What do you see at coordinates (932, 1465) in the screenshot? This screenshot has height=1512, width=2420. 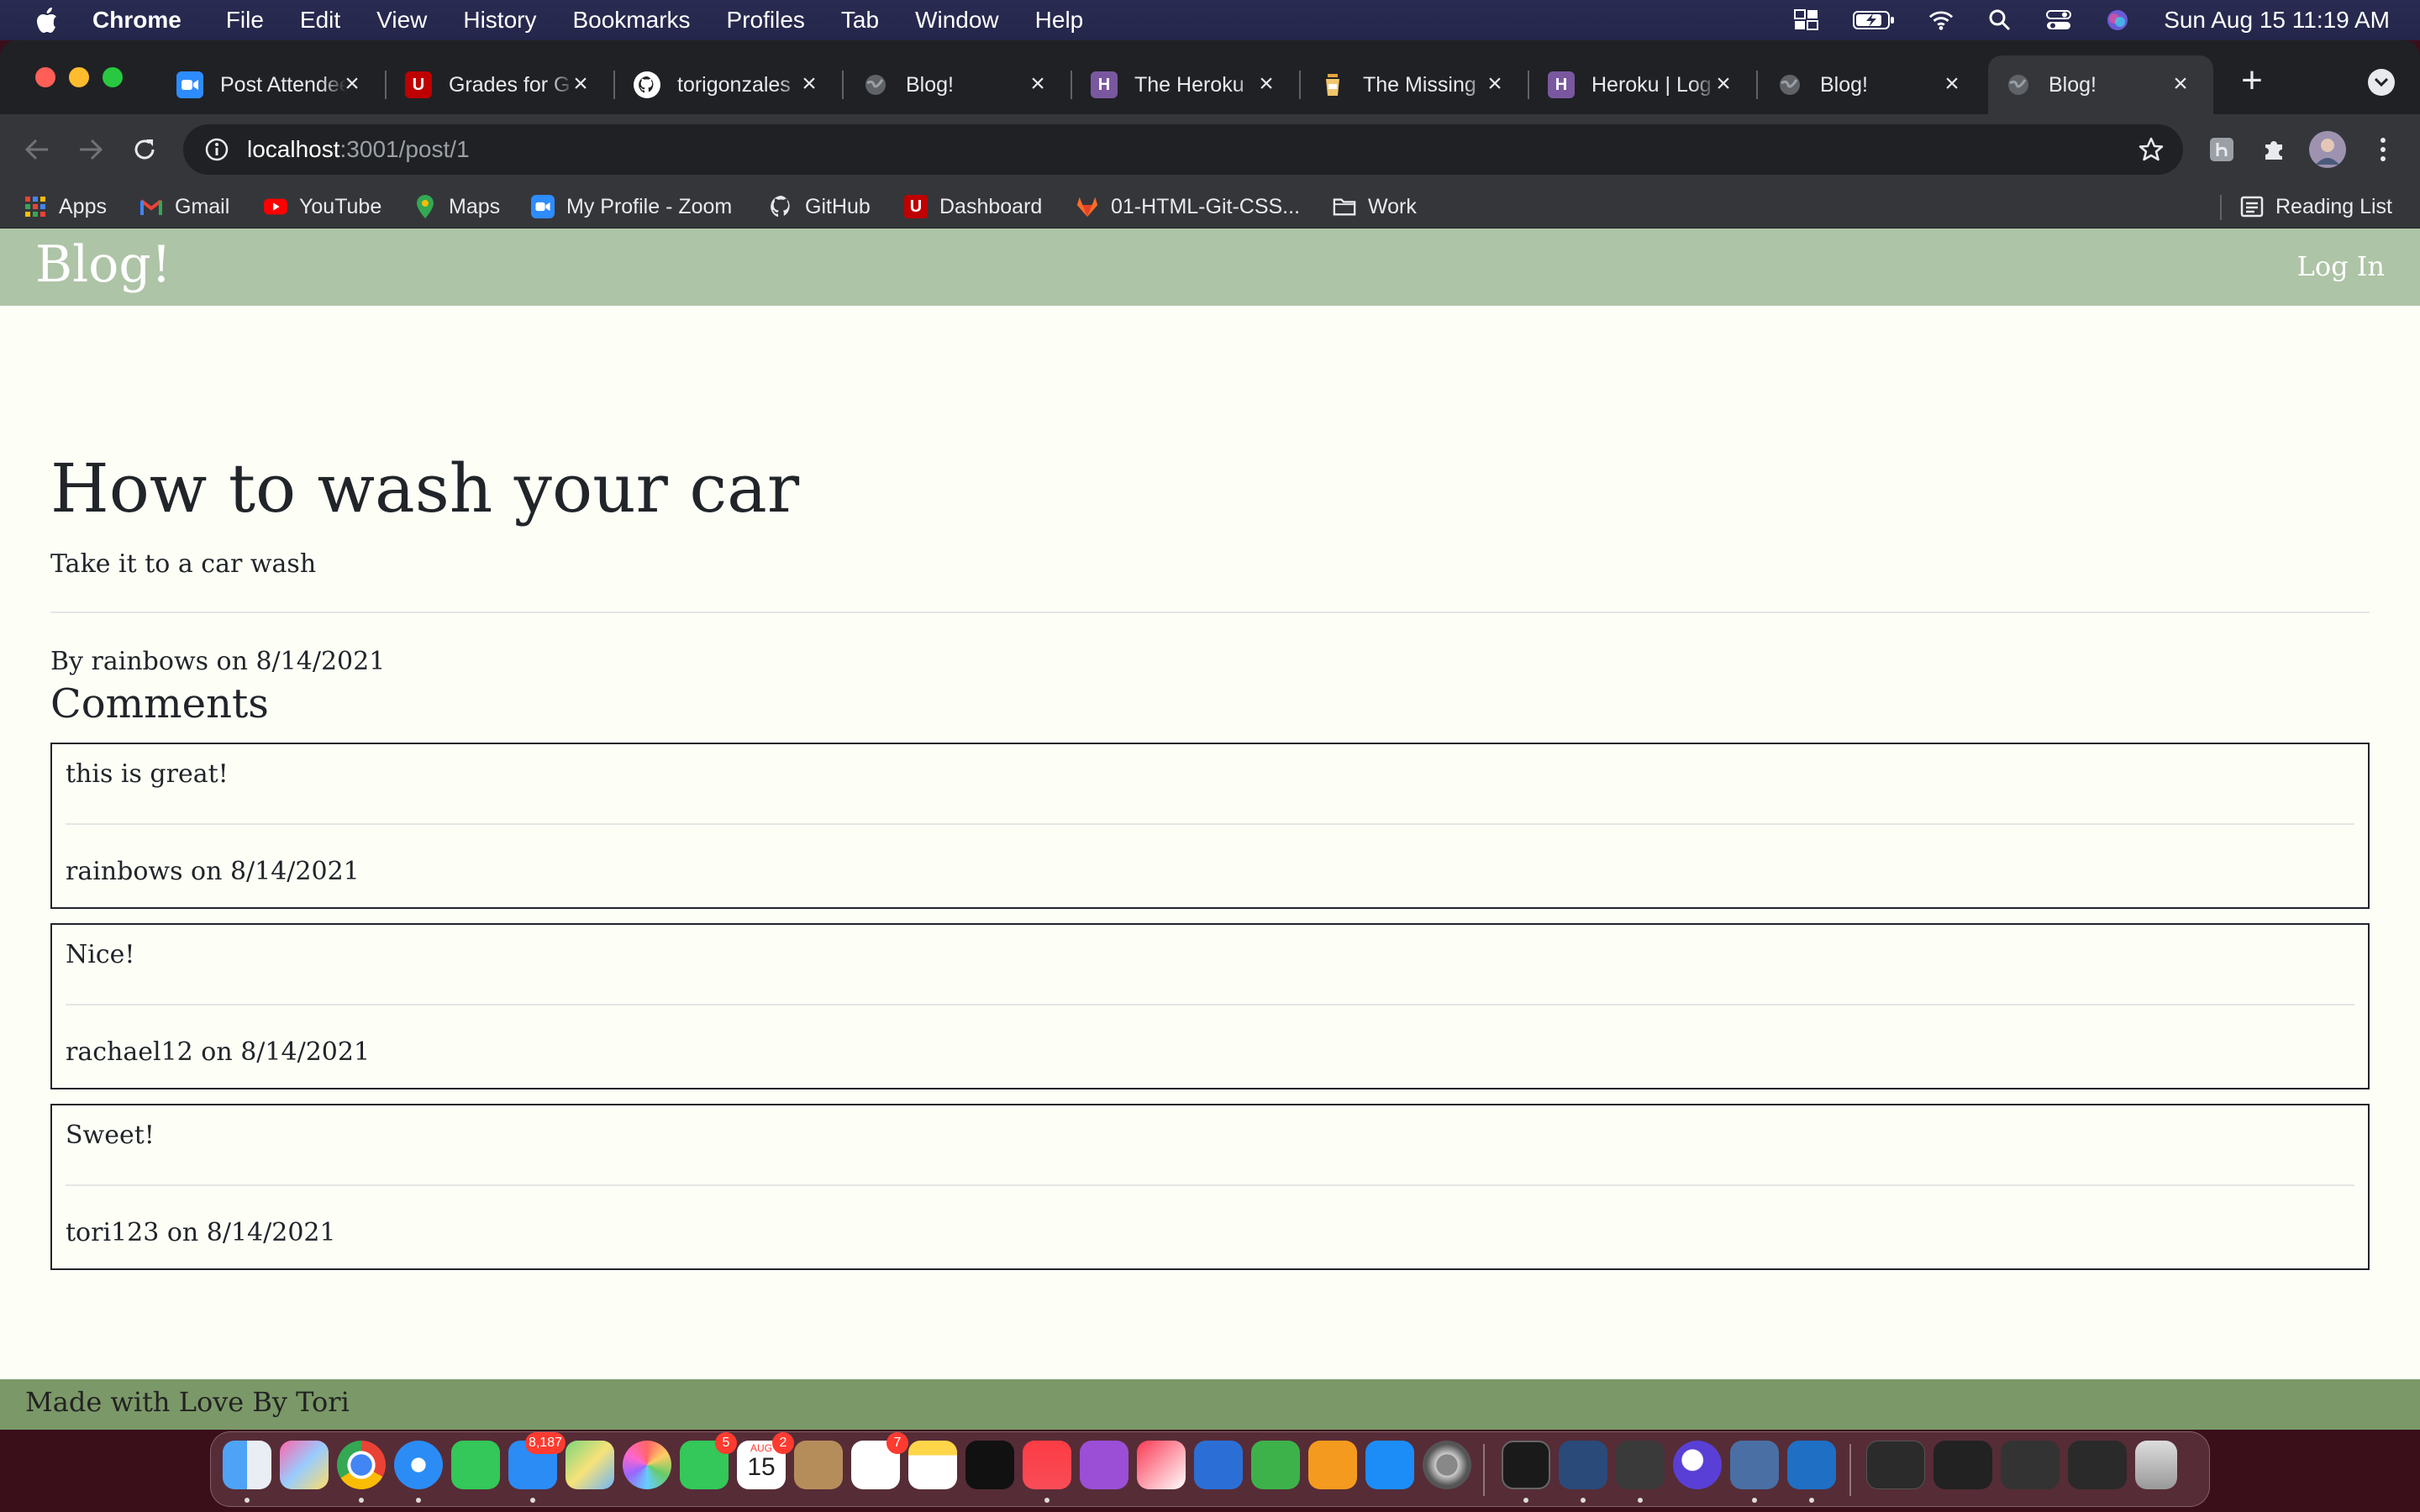 I see `notes-icon` at bounding box center [932, 1465].